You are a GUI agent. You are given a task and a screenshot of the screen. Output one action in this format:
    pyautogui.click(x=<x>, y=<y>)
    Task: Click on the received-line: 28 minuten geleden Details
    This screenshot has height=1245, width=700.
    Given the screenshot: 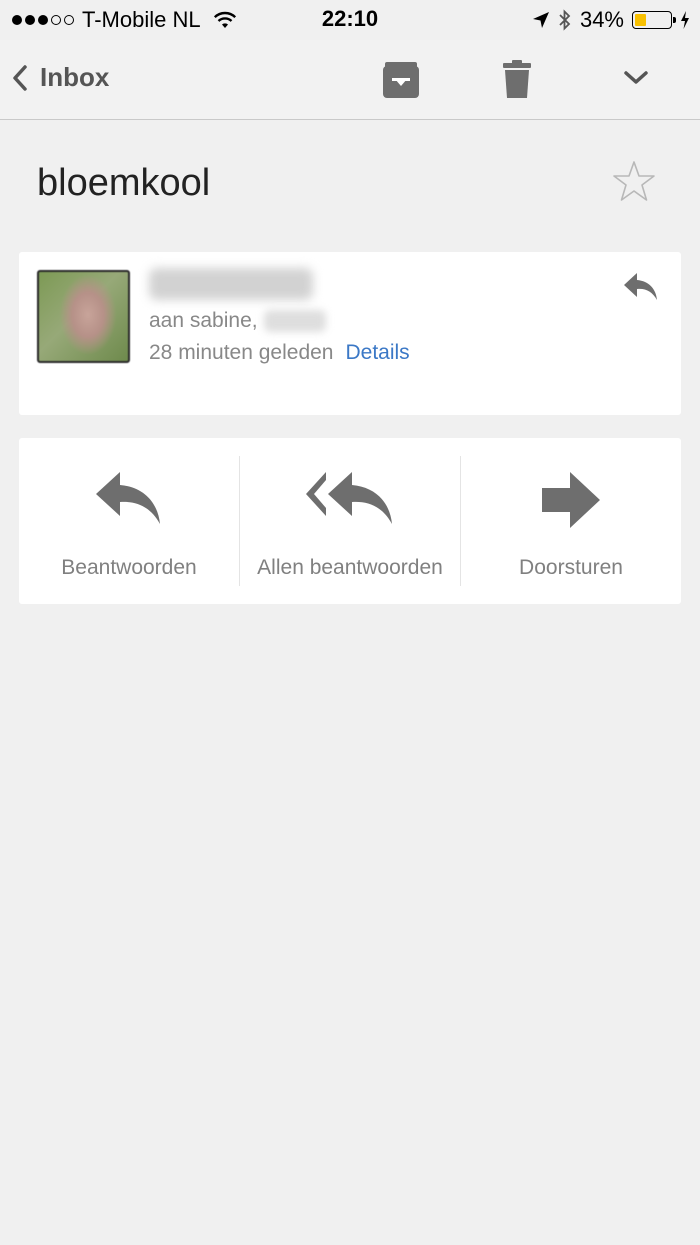 What is the action you would take?
    pyautogui.click(x=279, y=353)
    